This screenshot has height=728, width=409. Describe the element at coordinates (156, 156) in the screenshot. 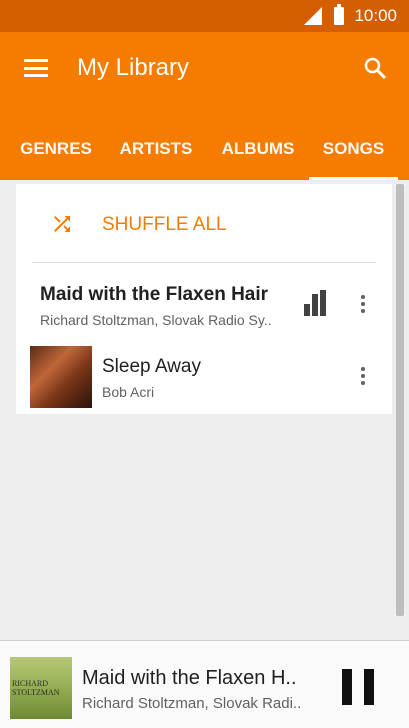

I see `tab-artists: ARTISTS` at that location.